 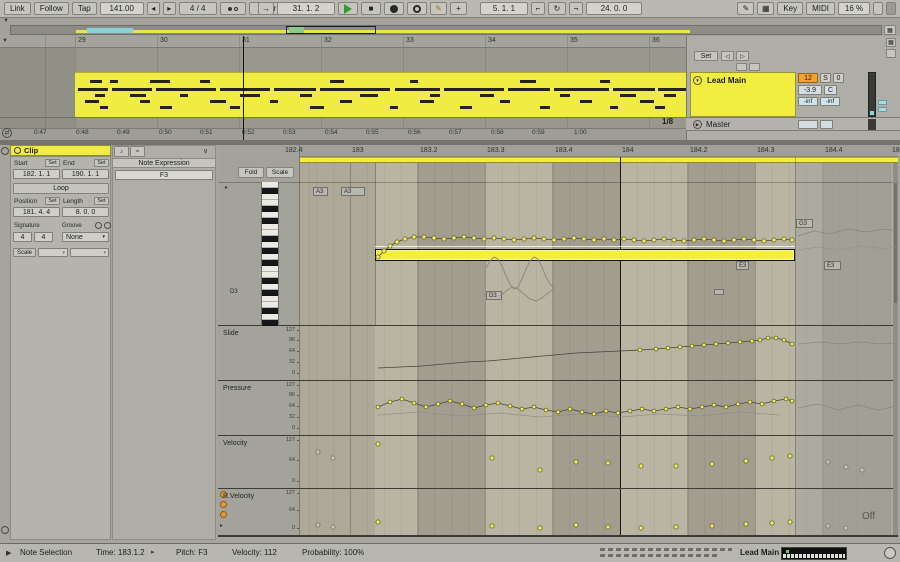 I want to click on beat-ruler-label: 183.3, so click(x=496, y=150).